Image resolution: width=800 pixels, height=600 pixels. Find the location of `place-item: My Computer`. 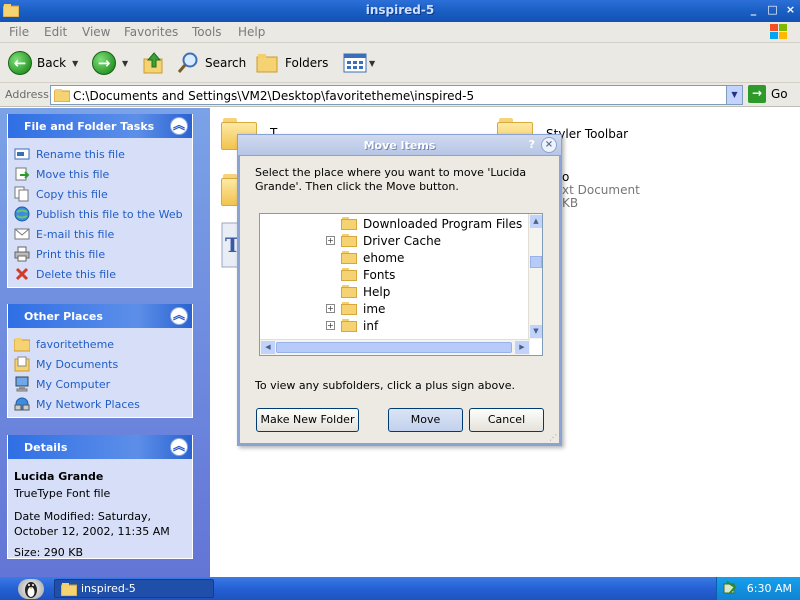

place-item: My Computer is located at coordinates (103, 384).